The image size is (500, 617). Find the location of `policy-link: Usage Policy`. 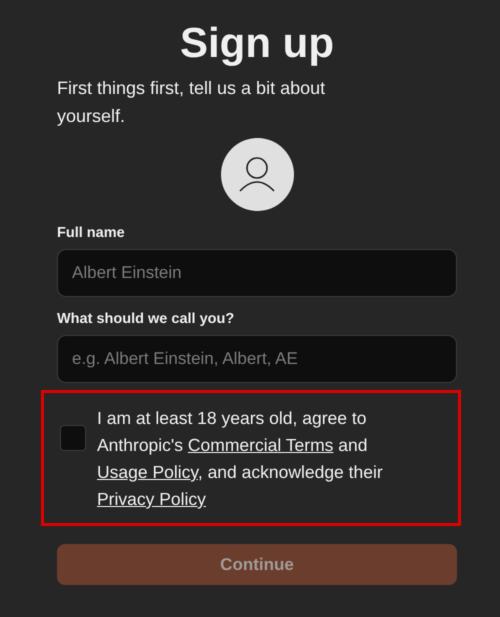

policy-link: Usage Policy is located at coordinates (147, 472).